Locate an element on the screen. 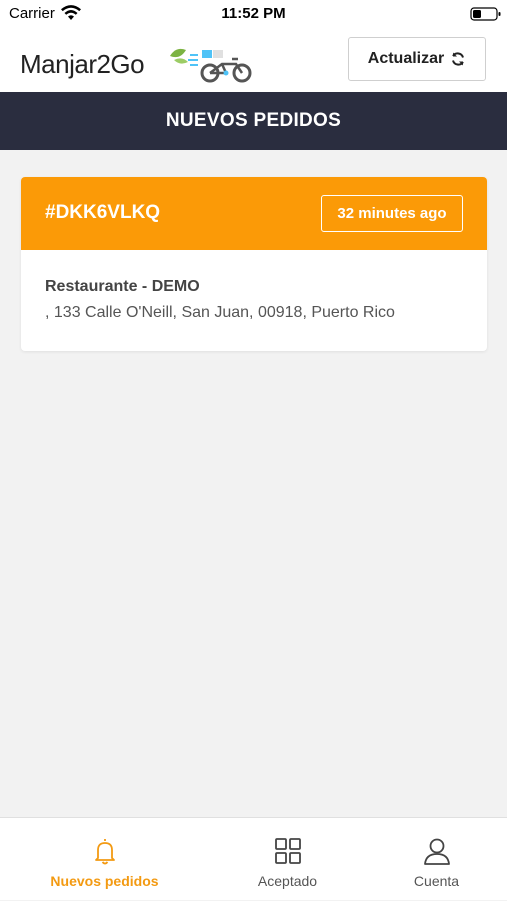  app-logo: Manjar2Go is located at coordinates (140, 66).